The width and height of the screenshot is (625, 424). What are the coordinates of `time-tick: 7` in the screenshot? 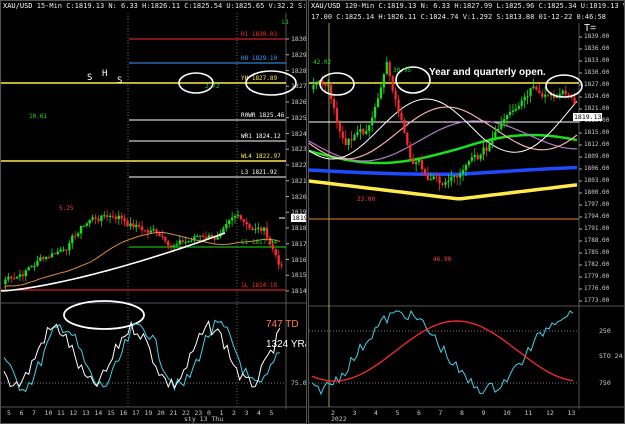 It's located at (34, 413).